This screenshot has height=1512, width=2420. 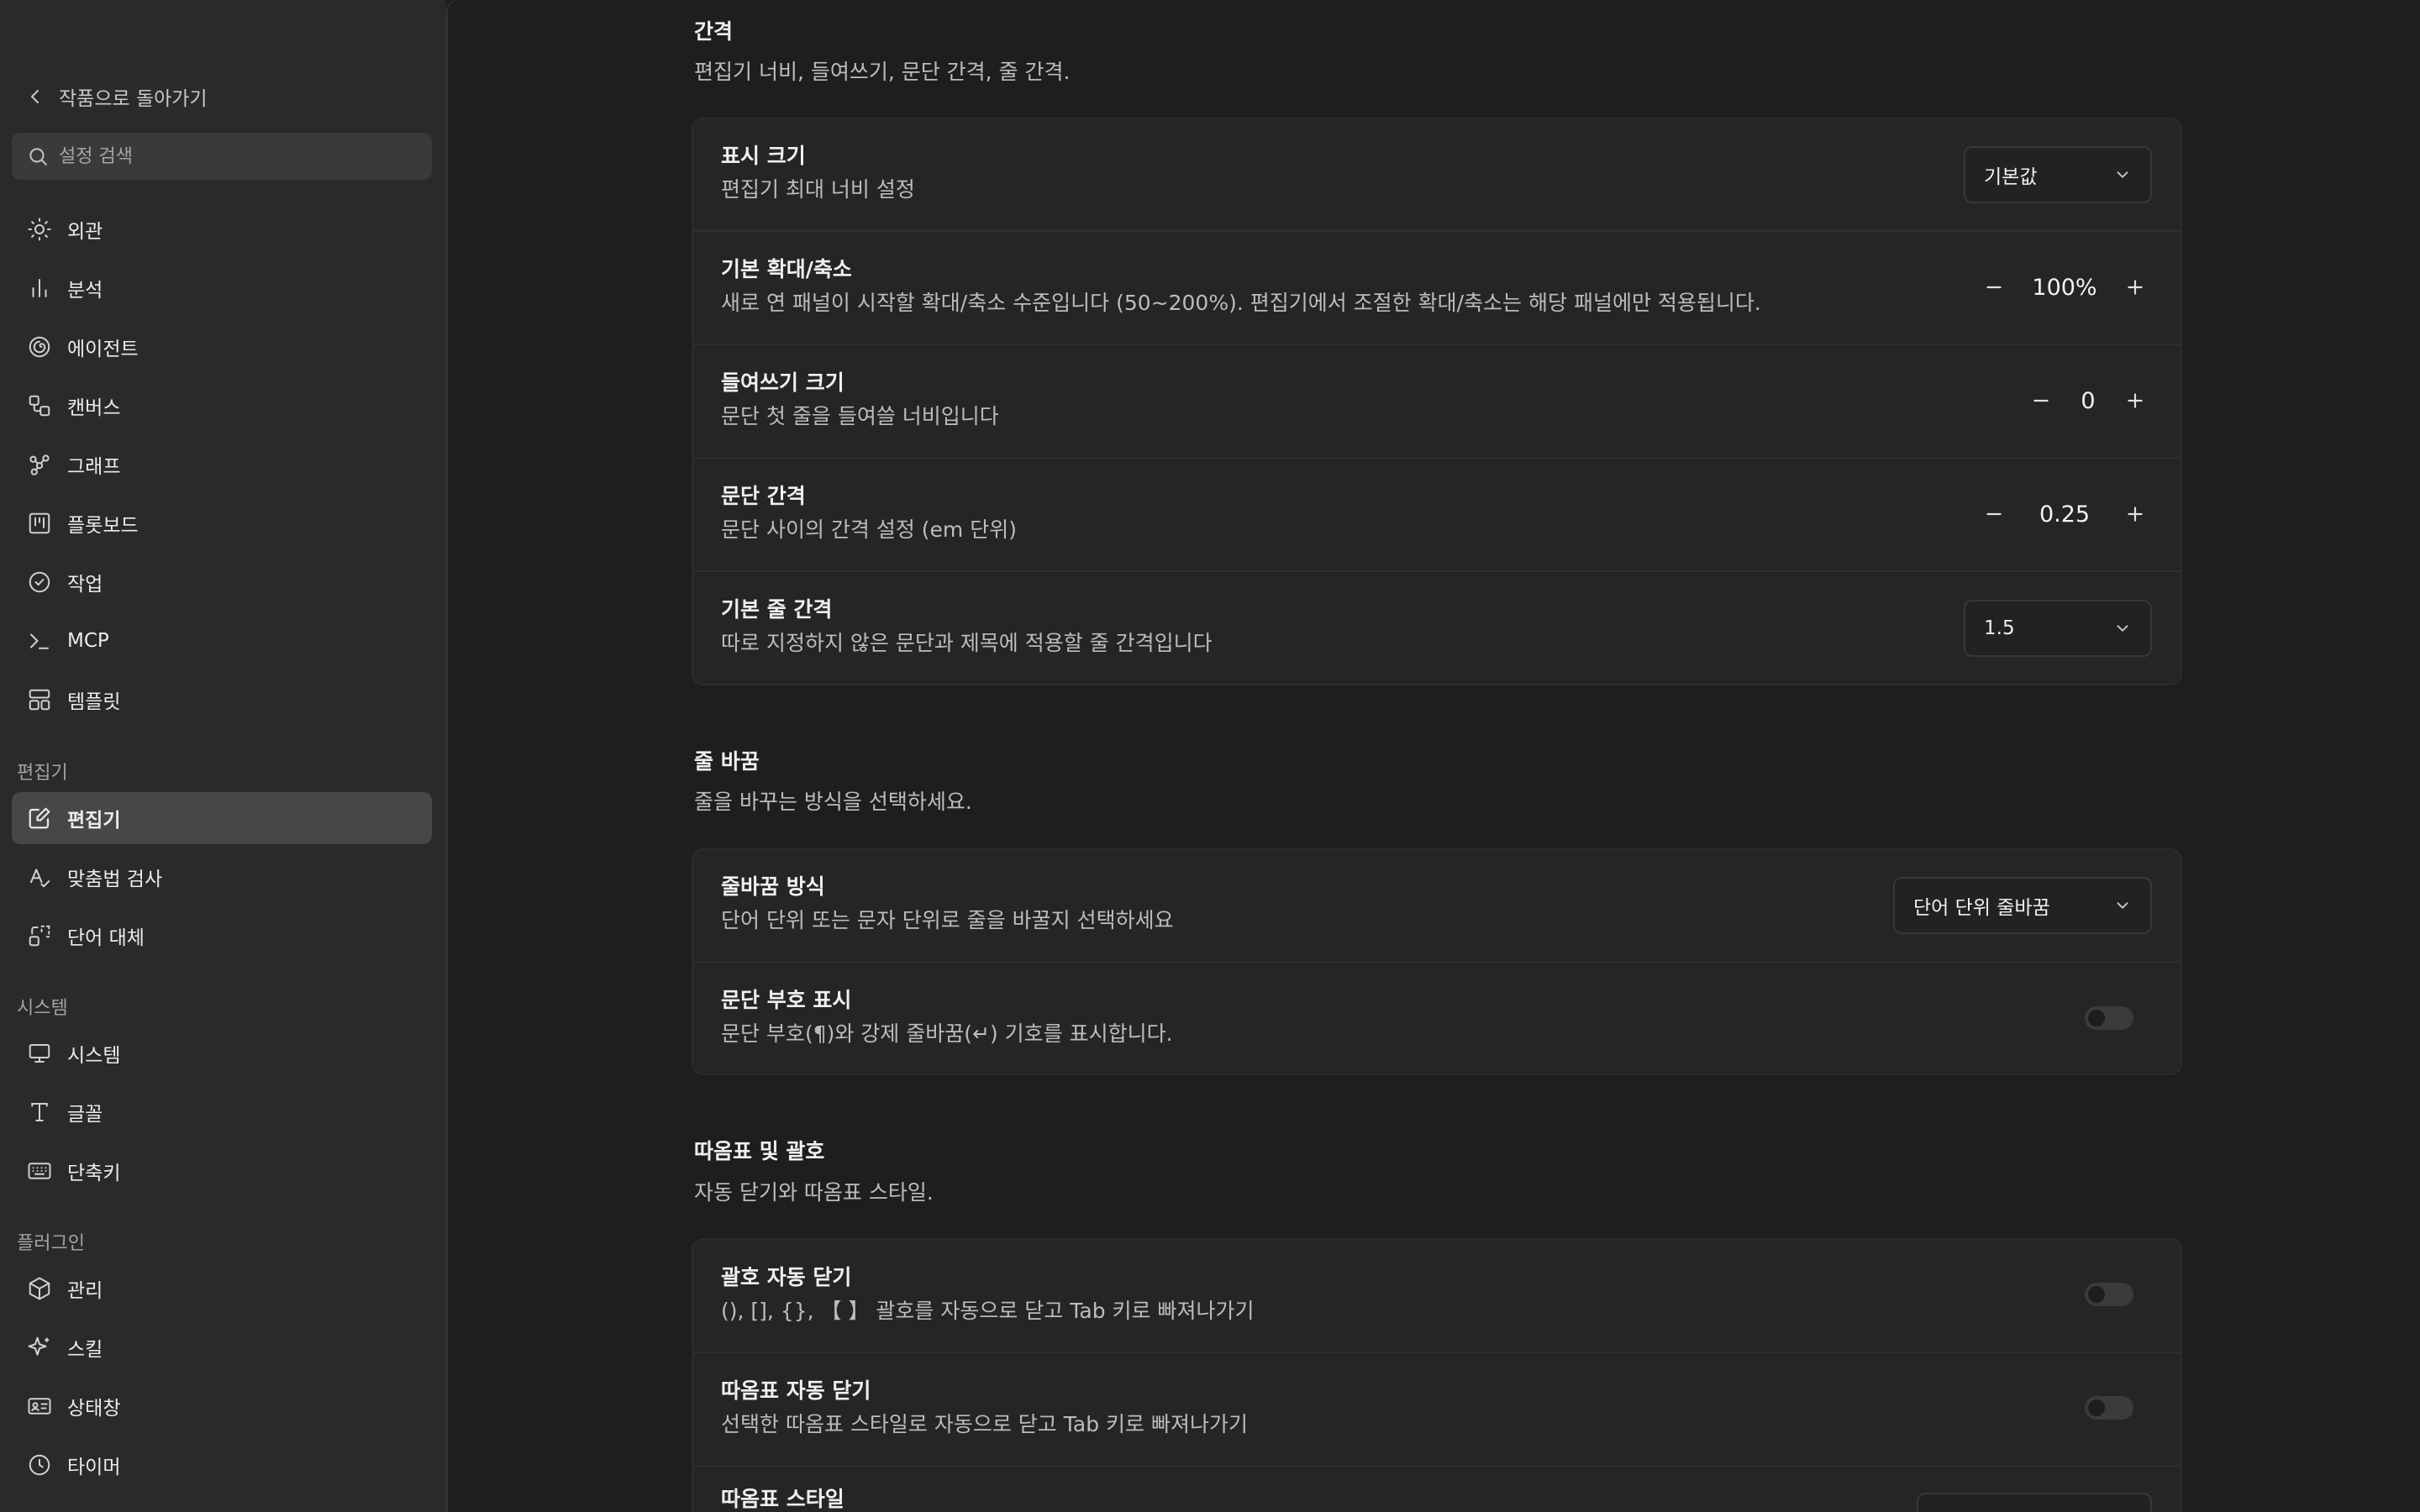 I want to click on setting-title: 표시 크기, so click(x=764, y=156).